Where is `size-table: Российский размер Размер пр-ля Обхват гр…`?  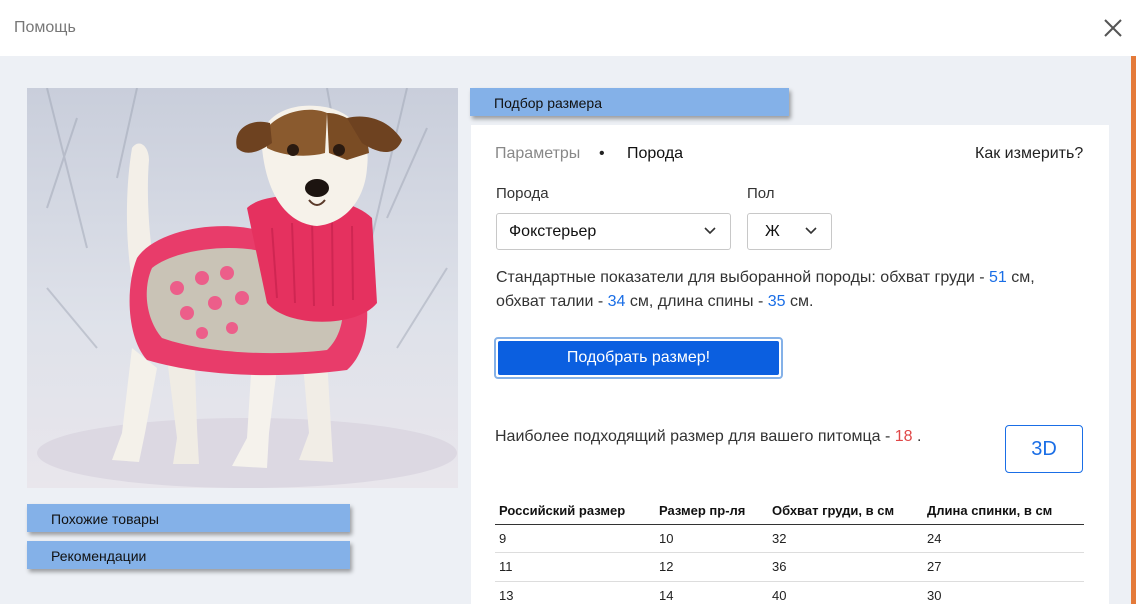 size-table: Российский размер Размер пр-ля Обхват гр… is located at coordinates (789, 550).